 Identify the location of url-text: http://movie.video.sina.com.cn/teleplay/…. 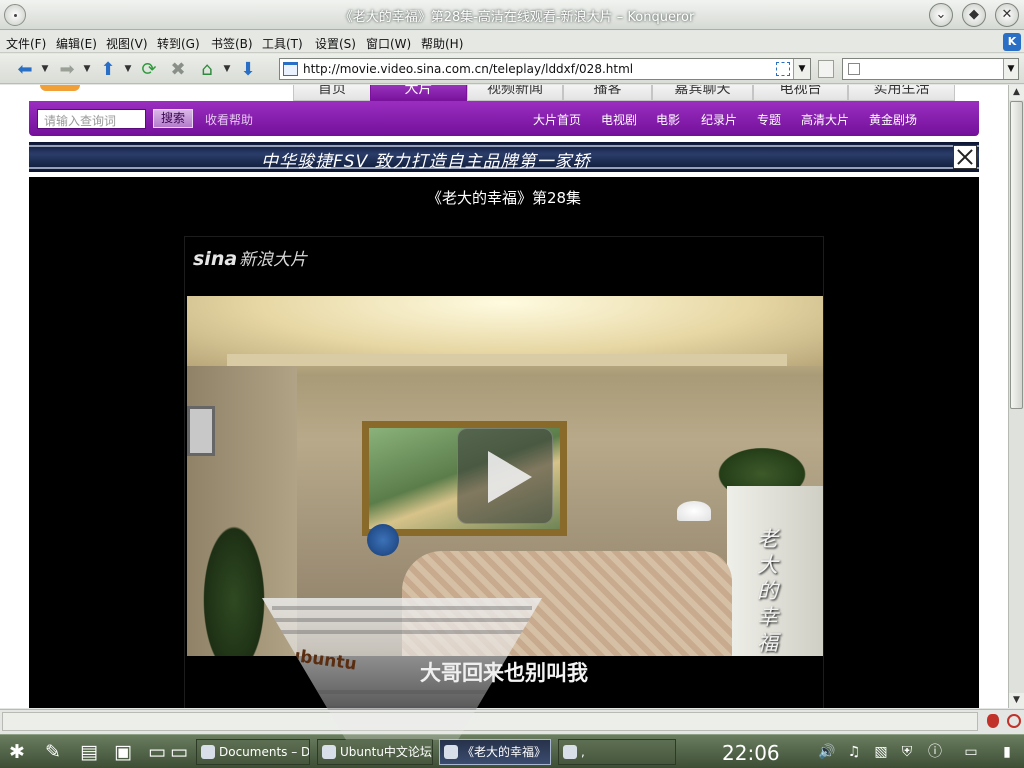
(468, 69).